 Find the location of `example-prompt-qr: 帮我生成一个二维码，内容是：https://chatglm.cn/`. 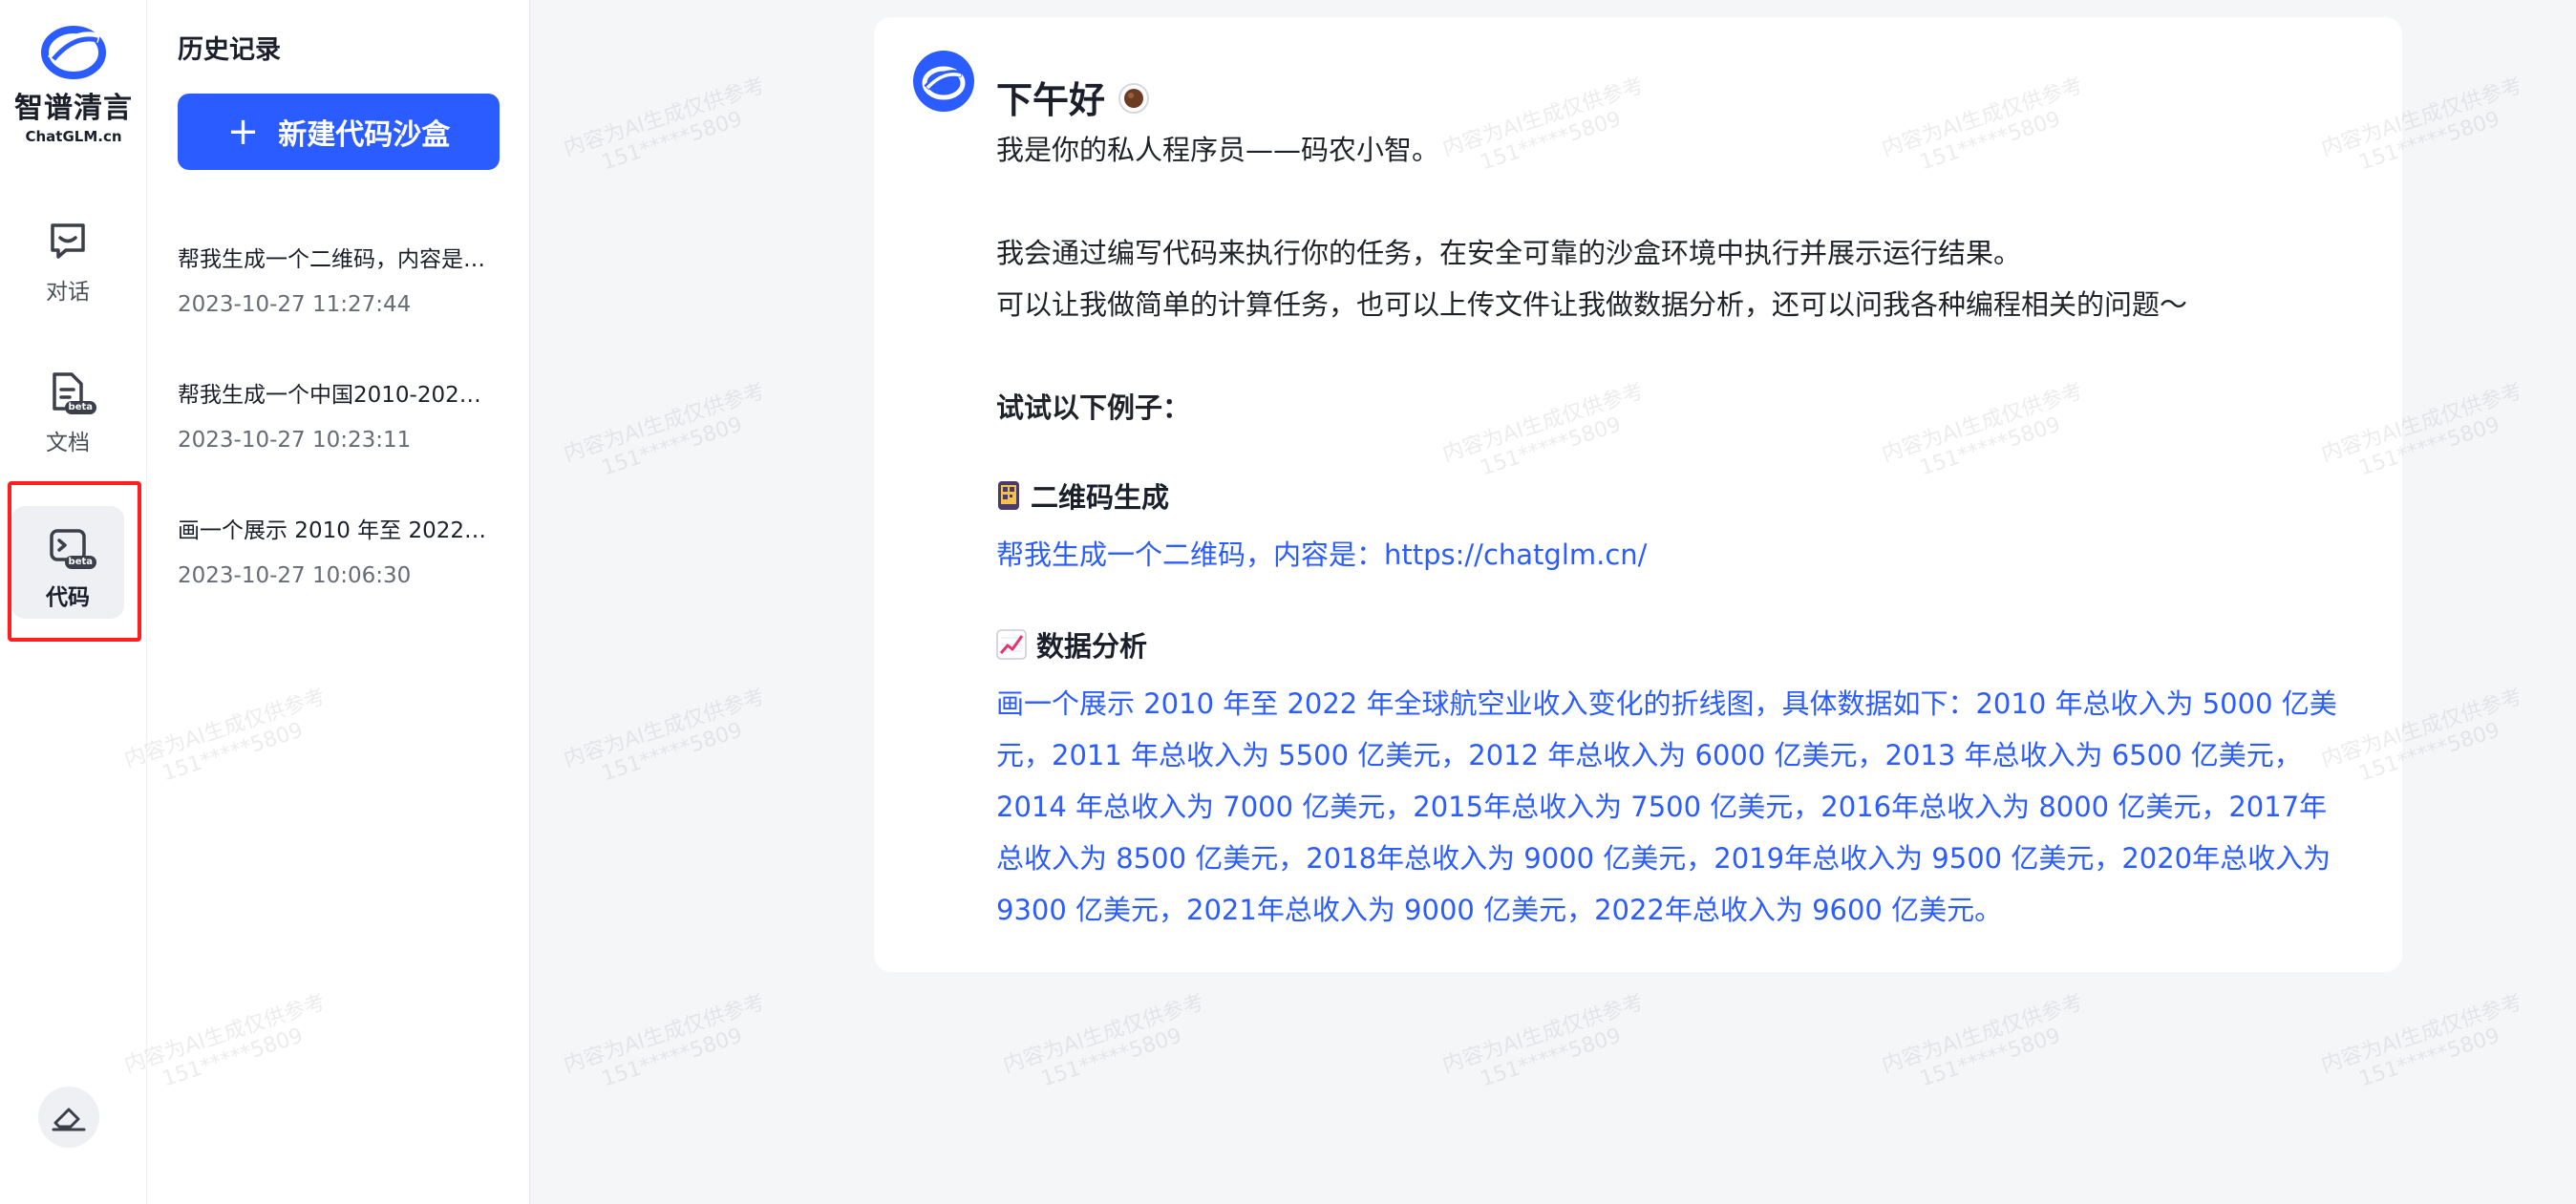

example-prompt-qr: 帮我生成一个二维码，内容是：https://chatglm.cn/ is located at coordinates (1674, 555).